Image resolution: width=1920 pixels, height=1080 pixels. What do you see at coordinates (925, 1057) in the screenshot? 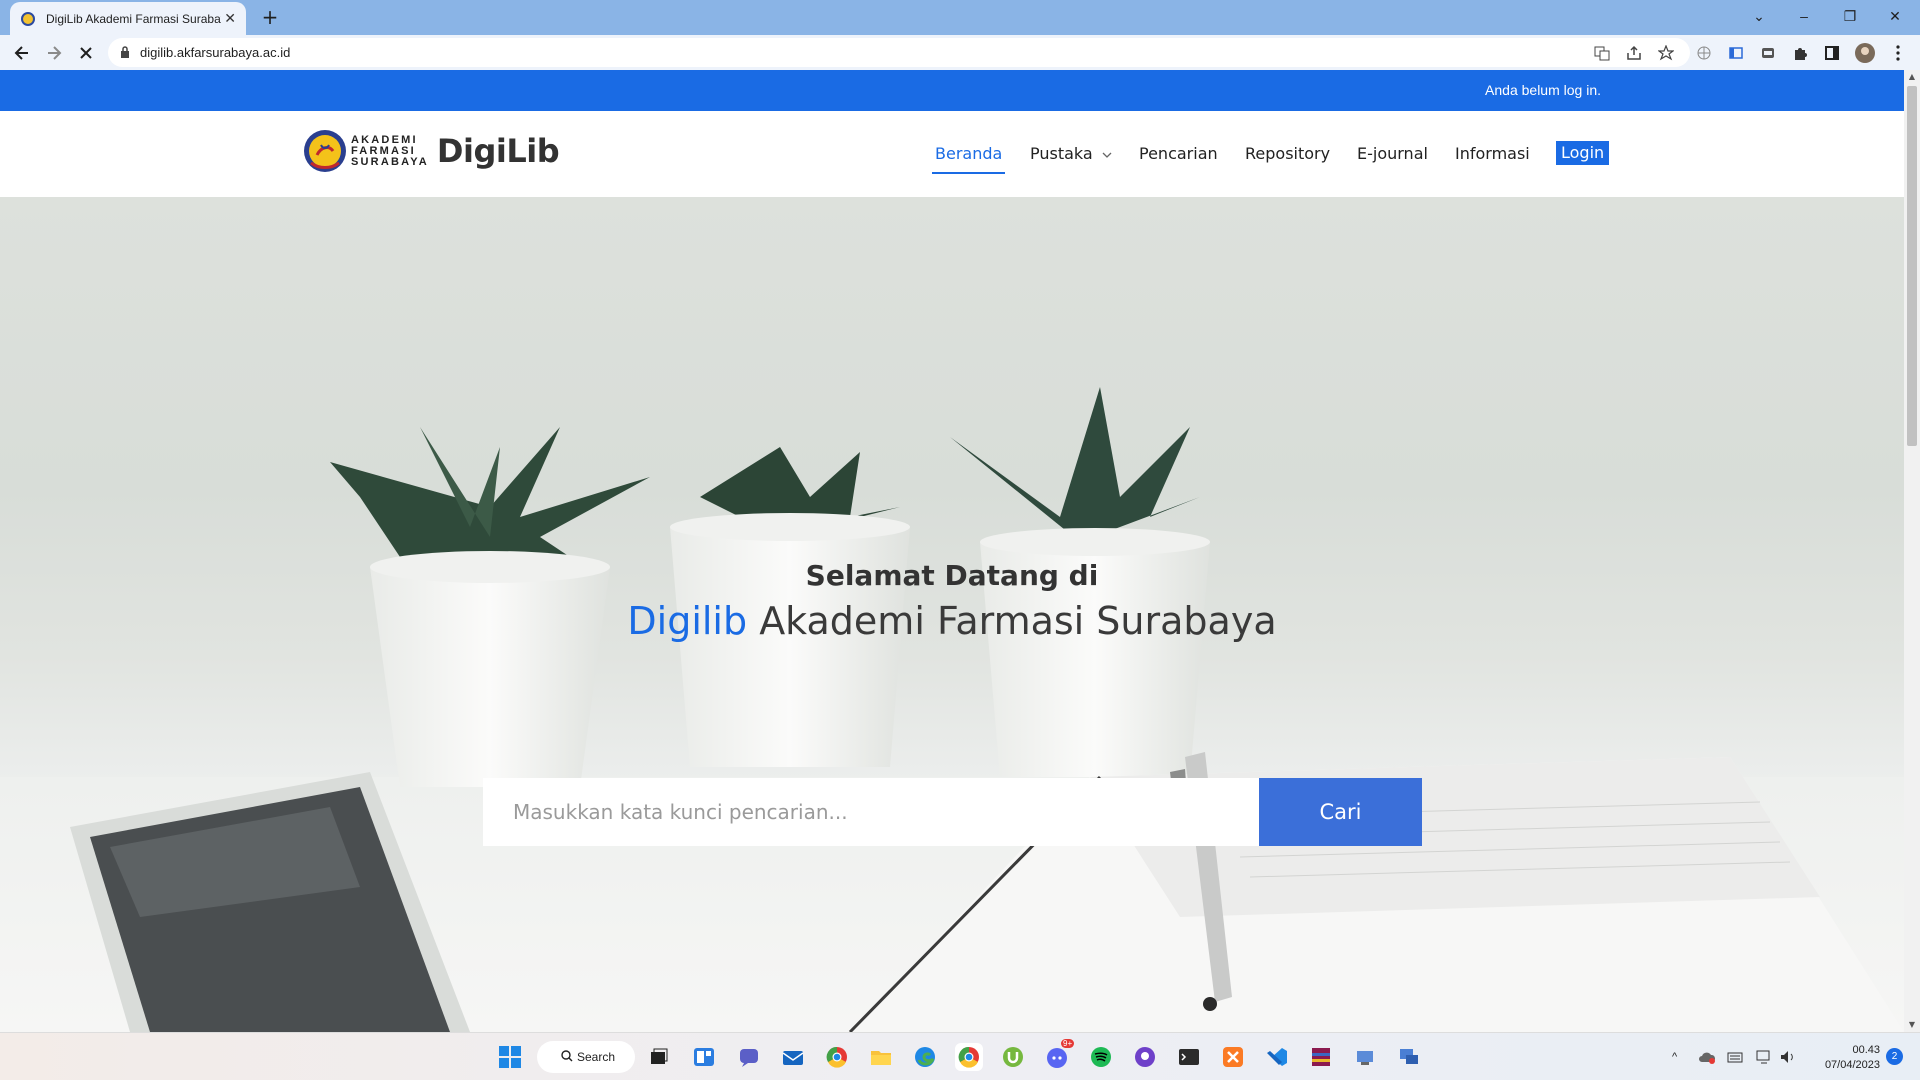
I see `edge-icon` at bounding box center [925, 1057].